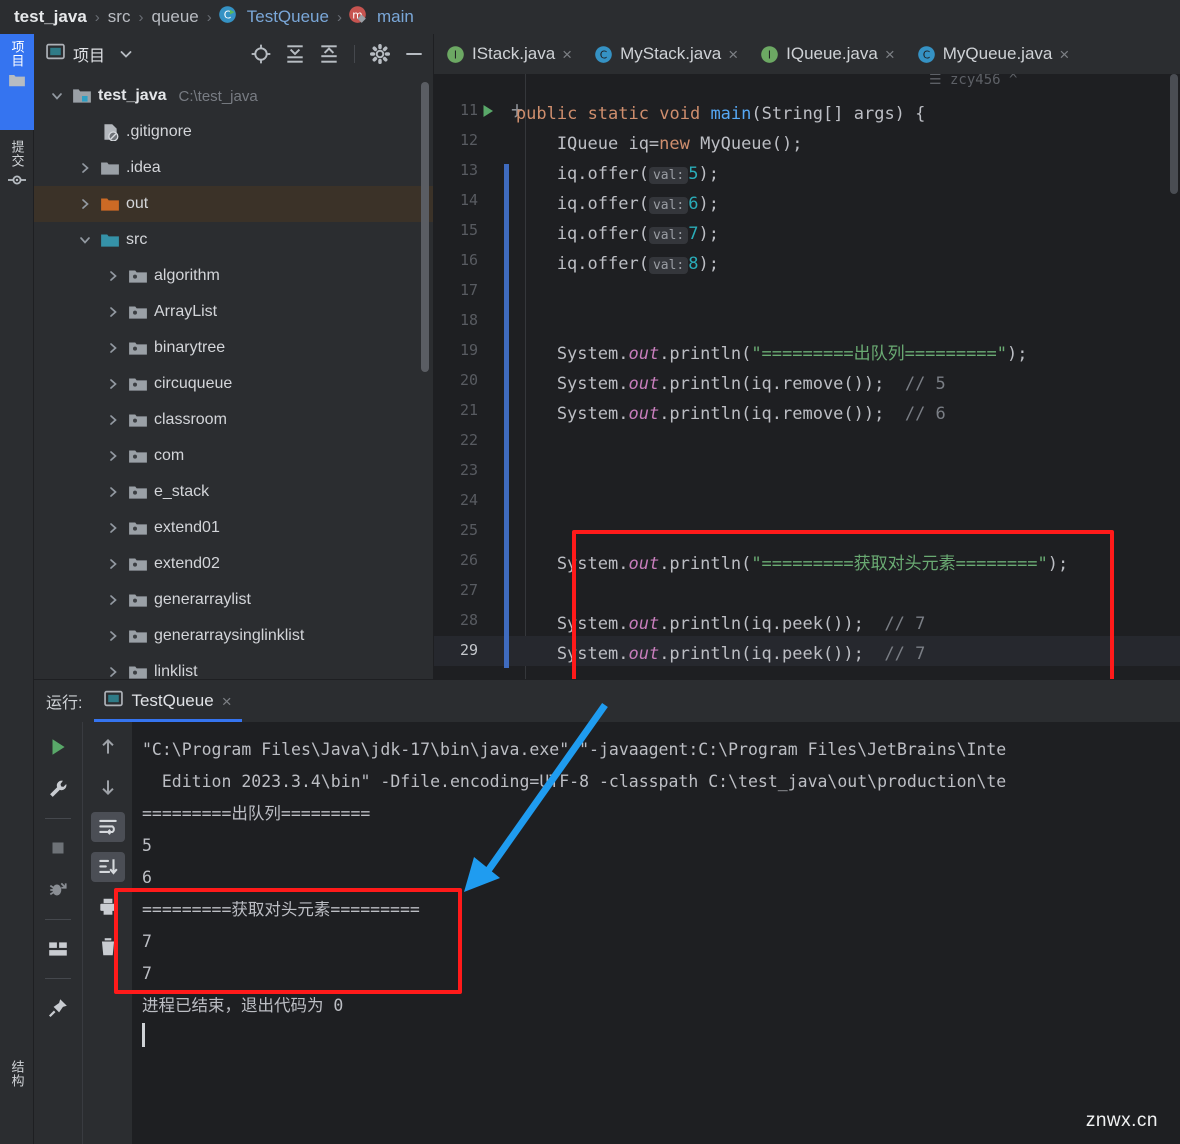 The image size is (1180, 1144). What do you see at coordinates (233, 348) in the screenshot?
I see `tree-row: binarytree` at bounding box center [233, 348].